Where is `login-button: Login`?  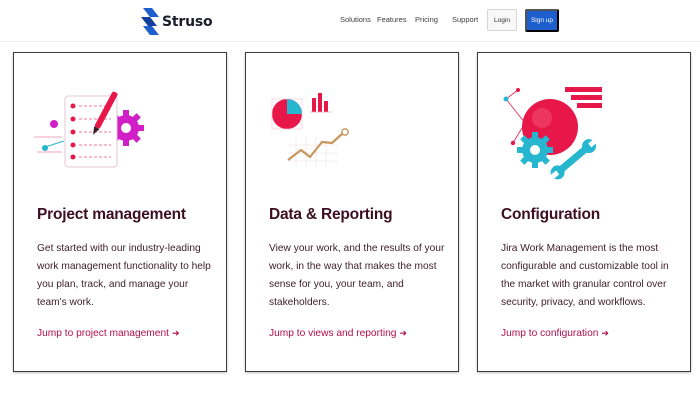
login-button: Login is located at coordinates (502, 20).